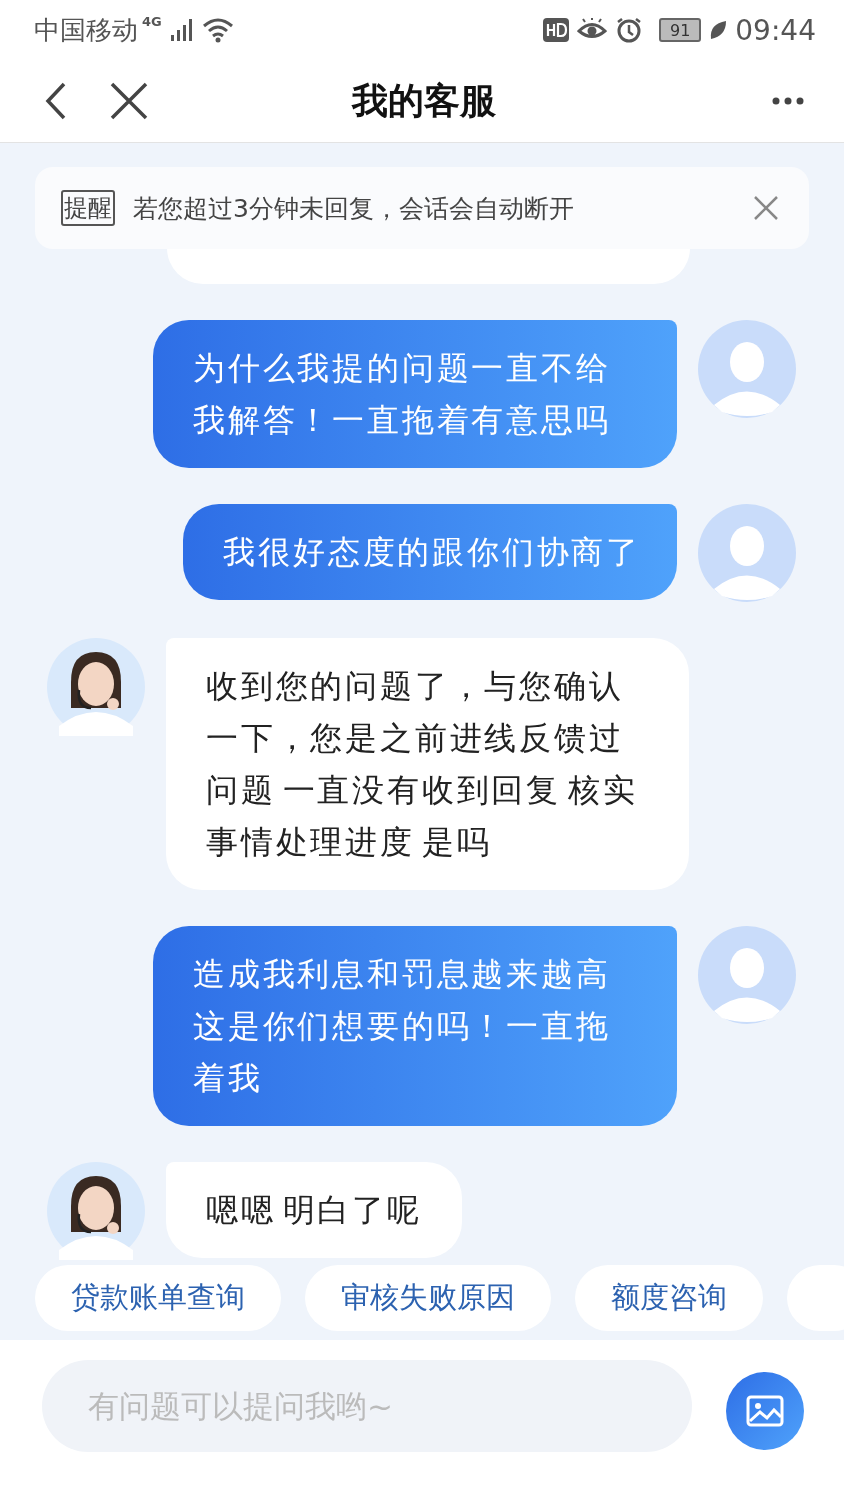  I want to click on battery-icon: 91, so click(680, 30).